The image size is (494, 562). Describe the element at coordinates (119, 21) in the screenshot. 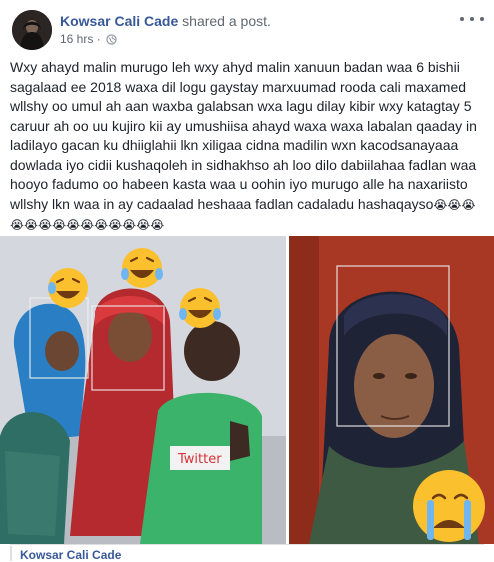

I see `author-name-link: Kowsar Cali Cade` at that location.